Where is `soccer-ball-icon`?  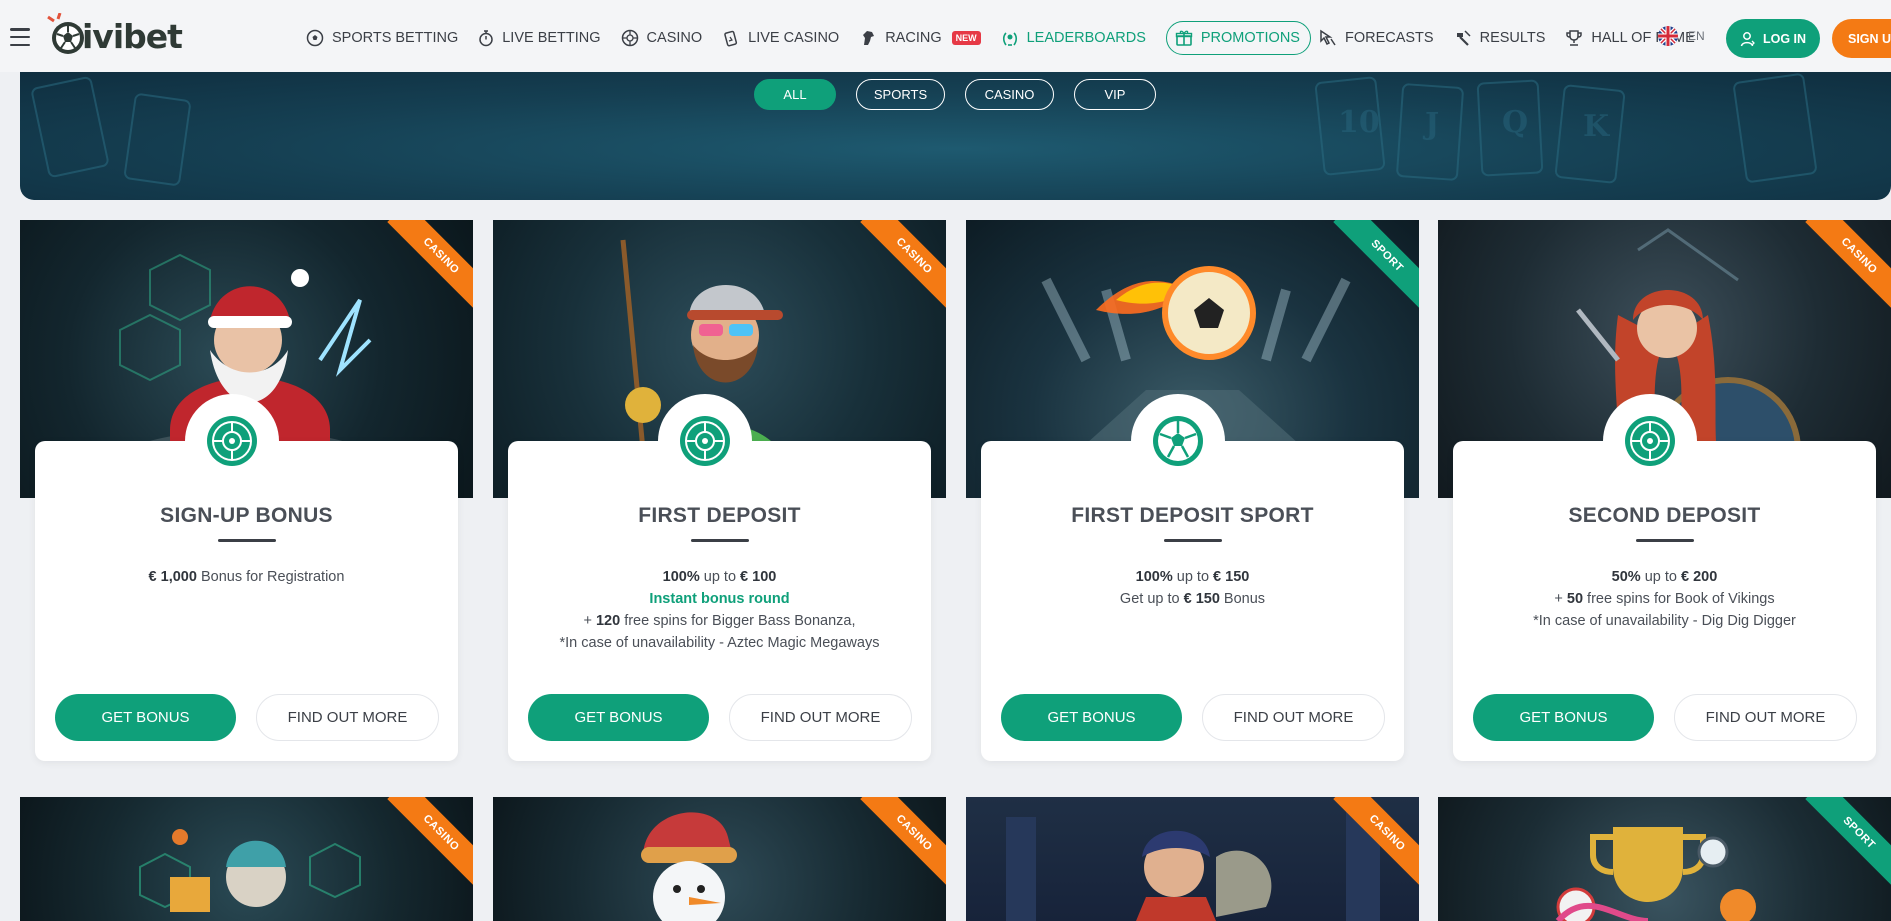 soccer-ball-icon is located at coordinates (1178, 441).